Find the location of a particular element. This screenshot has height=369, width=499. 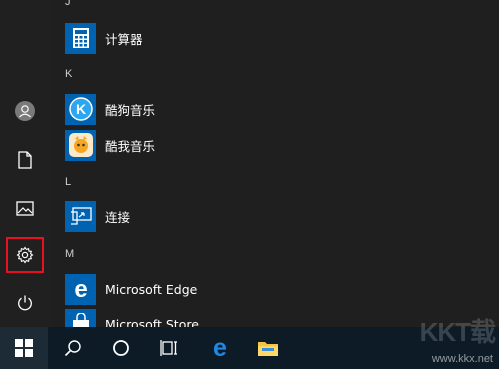

watermark-url: www.kkx.net is located at coordinates (462, 359).